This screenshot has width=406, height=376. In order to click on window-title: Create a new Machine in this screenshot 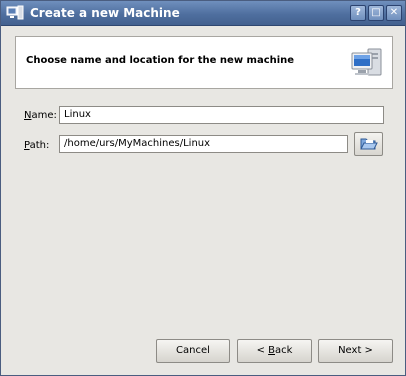, I will do `click(105, 13)`.